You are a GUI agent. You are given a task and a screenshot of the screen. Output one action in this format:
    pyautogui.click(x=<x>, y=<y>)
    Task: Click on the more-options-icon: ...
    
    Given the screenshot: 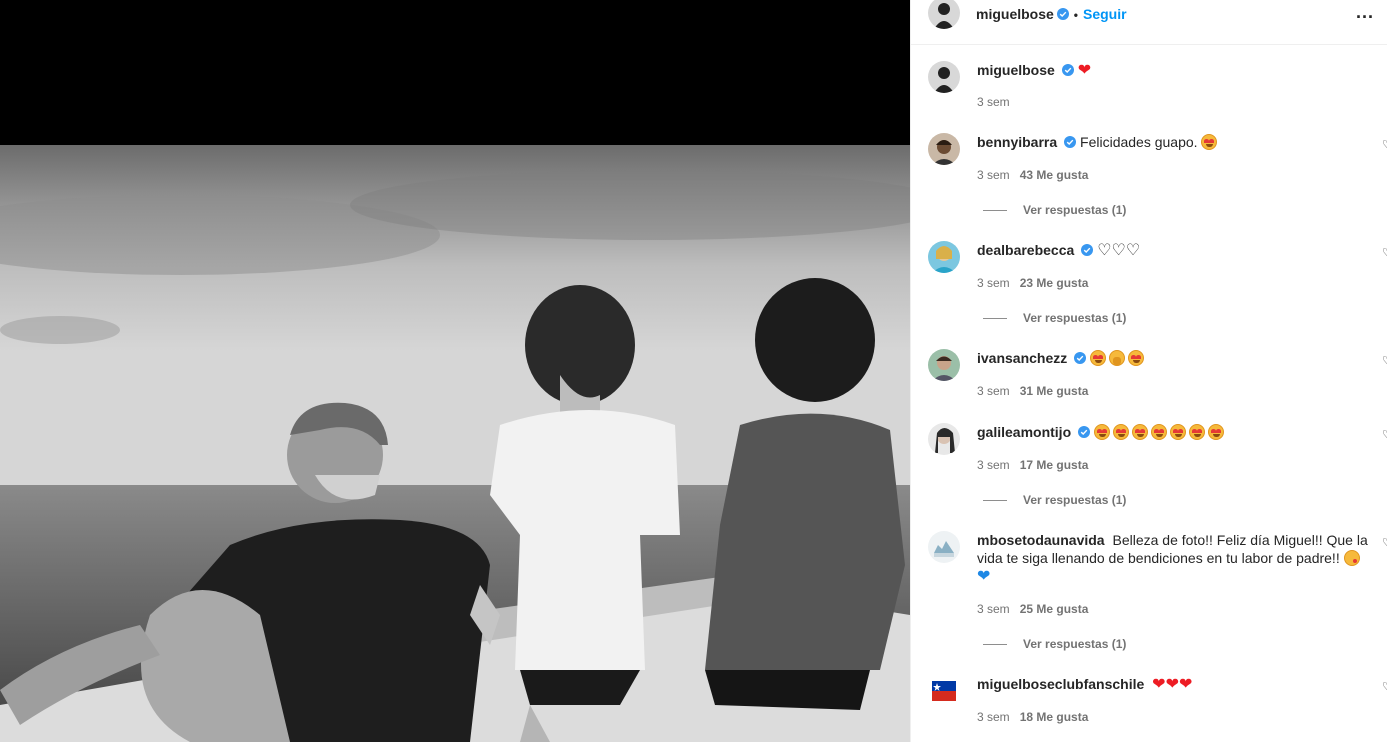 What is the action you would take?
    pyautogui.click(x=1365, y=12)
    